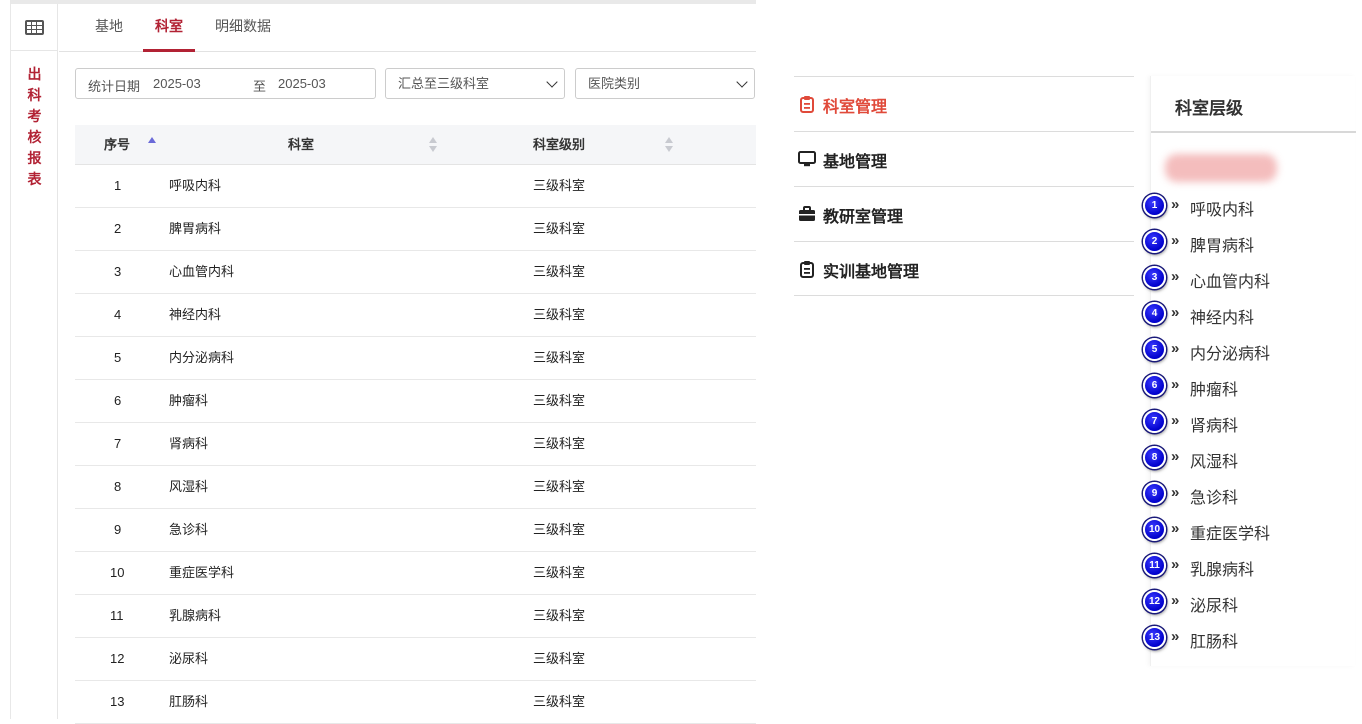  Describe the element at coordinates (415, 229) in the screenshot. I see `table-row: 2 脾胃病科 三级科室` at that location.